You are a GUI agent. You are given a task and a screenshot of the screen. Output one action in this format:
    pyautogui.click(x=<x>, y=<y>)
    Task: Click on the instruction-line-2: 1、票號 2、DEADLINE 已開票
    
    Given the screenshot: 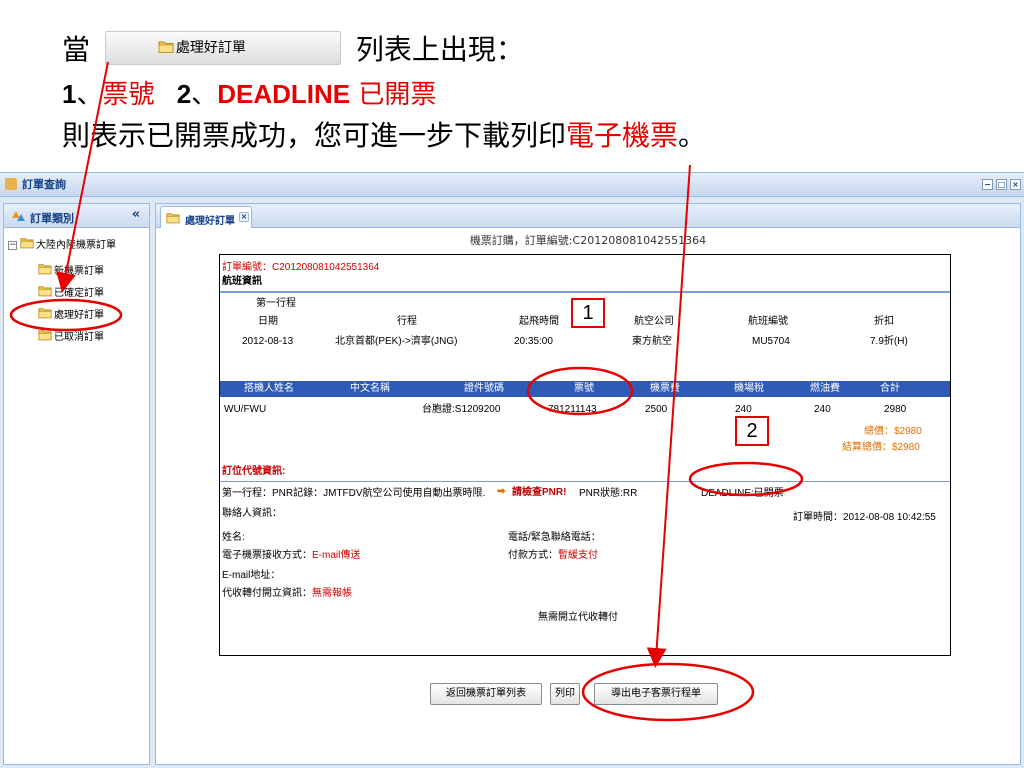 What is the action you would take?
    pyautogui.click(x=249, y=94)
    